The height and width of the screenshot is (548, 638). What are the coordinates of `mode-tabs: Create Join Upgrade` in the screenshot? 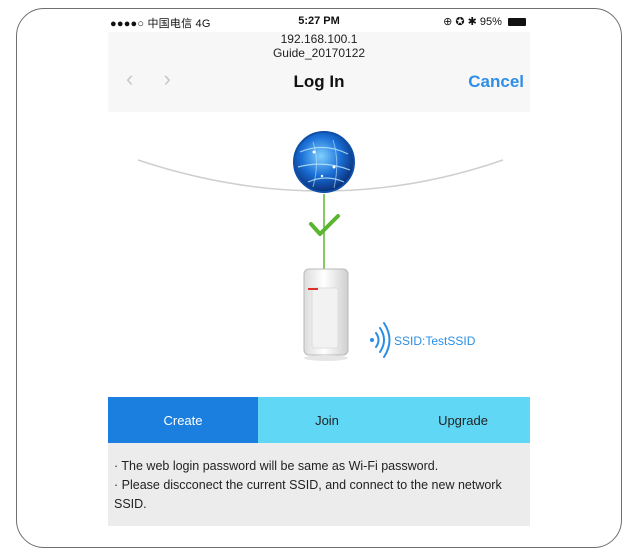 It's located at (319, 420).